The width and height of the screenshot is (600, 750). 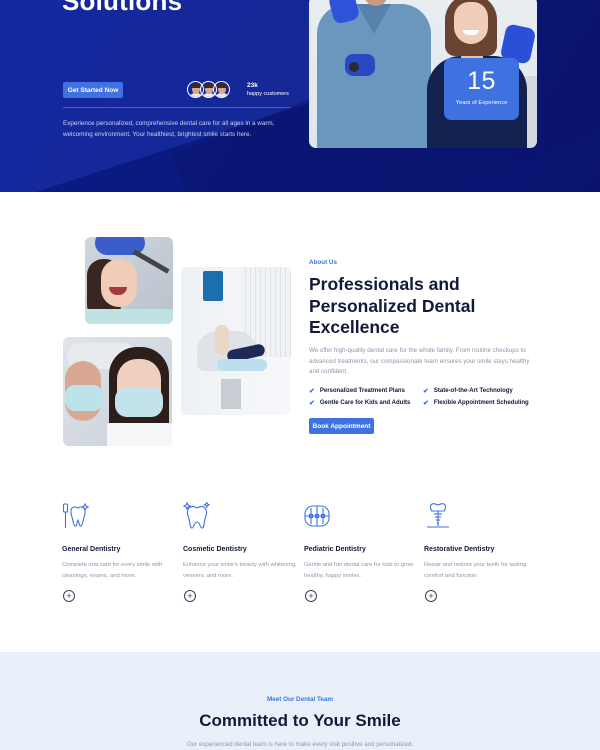 I want to click on sparkling-tooth-icon, so click(x=197, y=515).